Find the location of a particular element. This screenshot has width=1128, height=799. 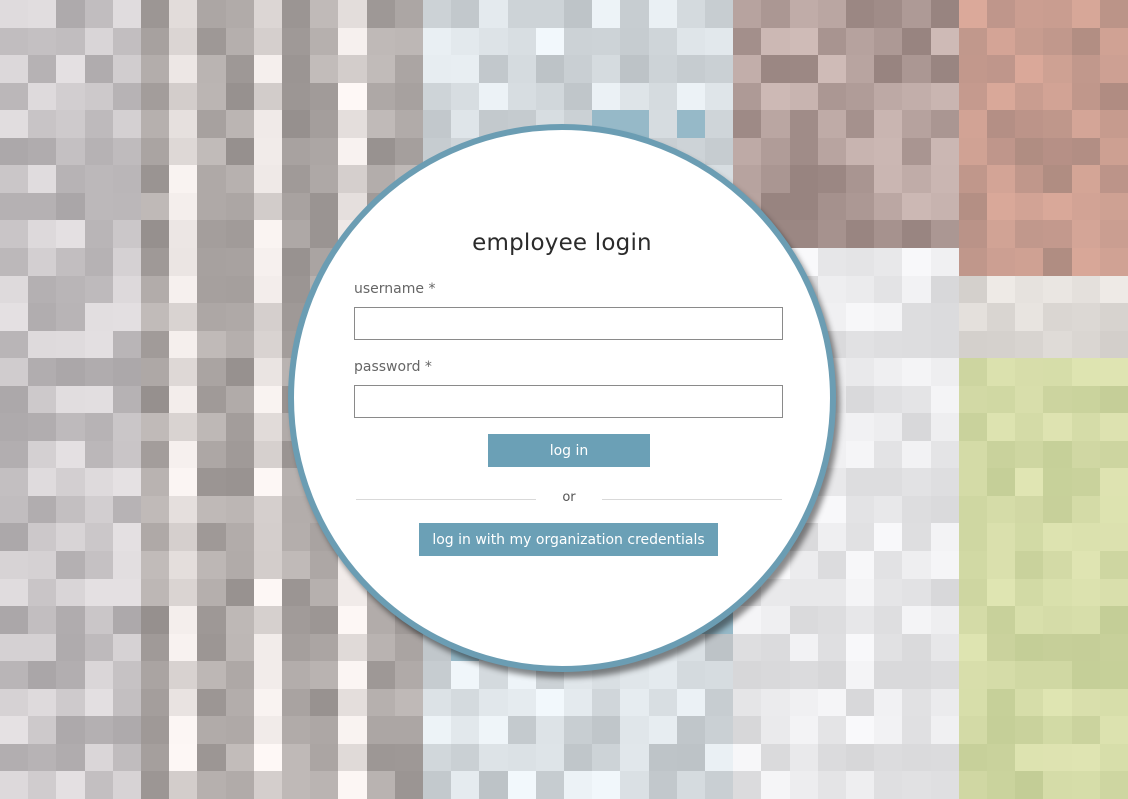

or-text: or is located at coordinates (569, 497).